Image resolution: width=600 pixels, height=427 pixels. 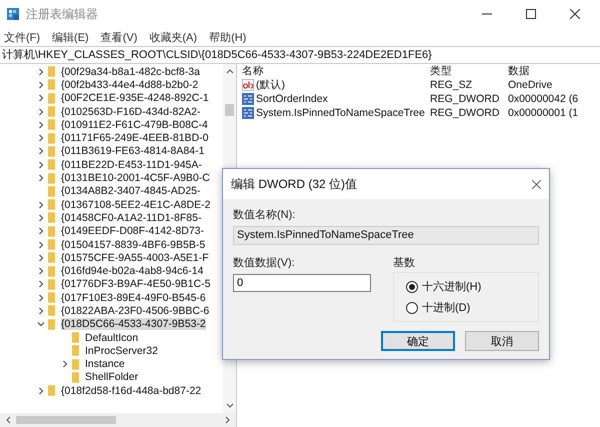 I want to click on value-name: (默认), so click(x=270, y=85).